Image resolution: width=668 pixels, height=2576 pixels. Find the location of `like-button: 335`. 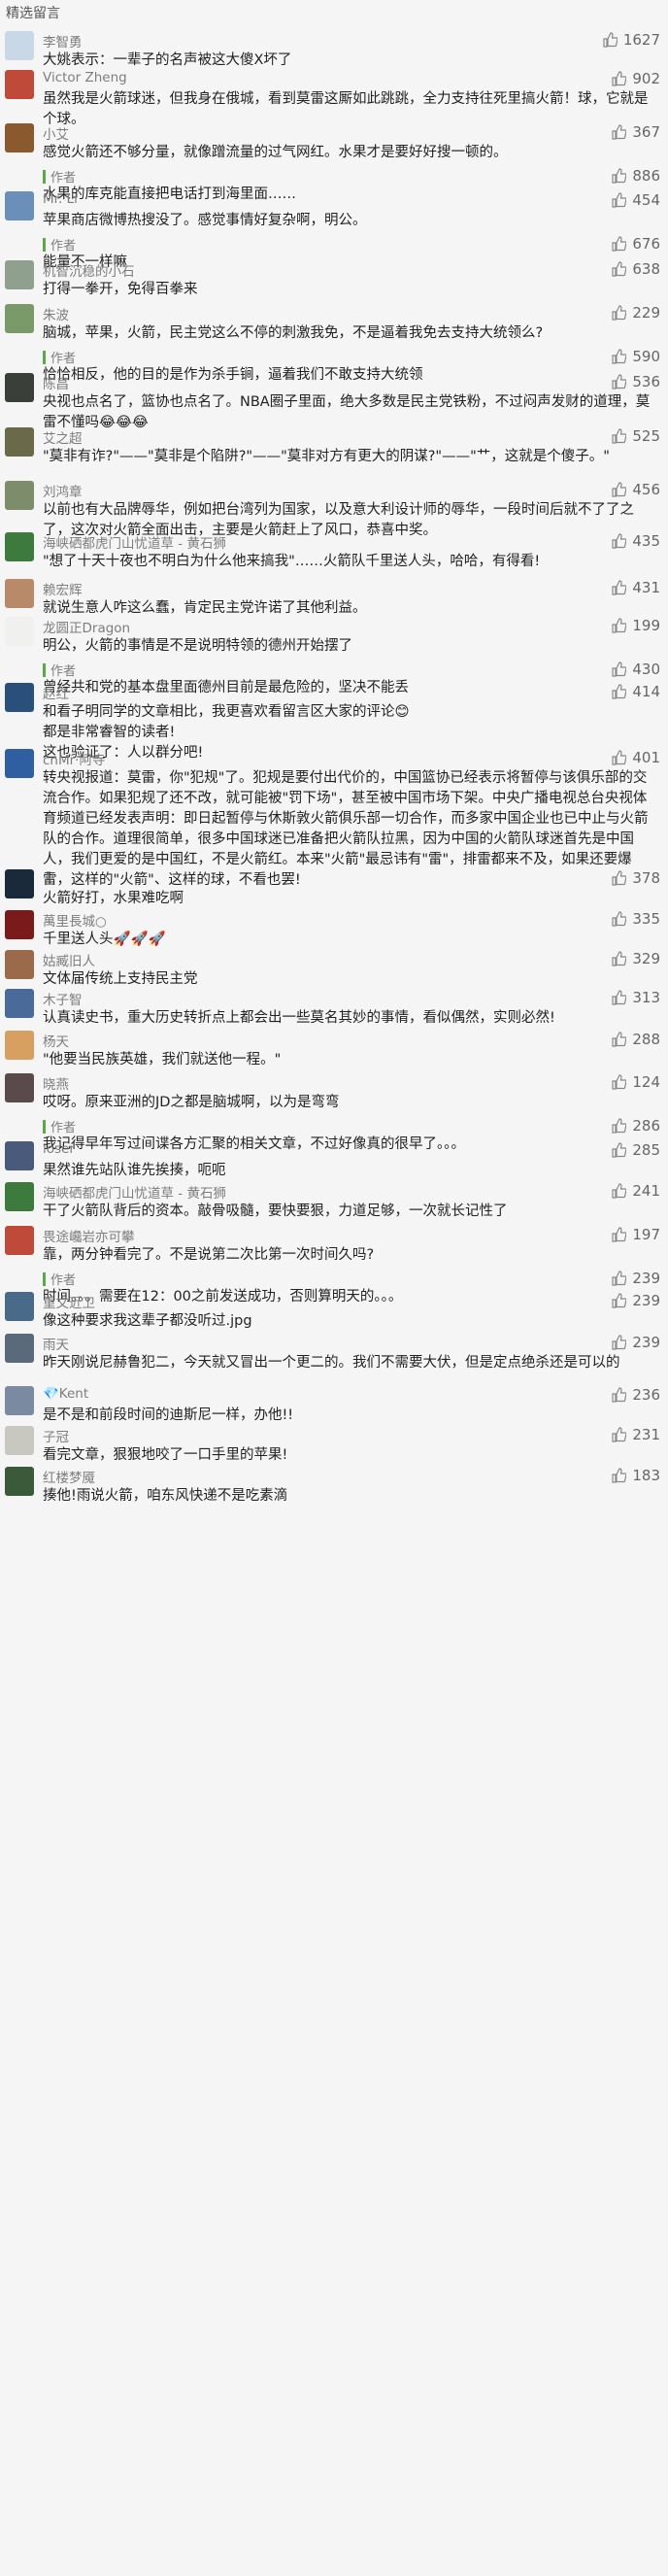

like-button: 335 is located at coordinates (635, 919).